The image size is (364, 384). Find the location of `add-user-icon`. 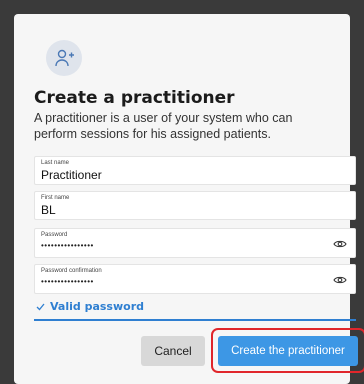

add-user-icon is located at coordinates (64, 58).